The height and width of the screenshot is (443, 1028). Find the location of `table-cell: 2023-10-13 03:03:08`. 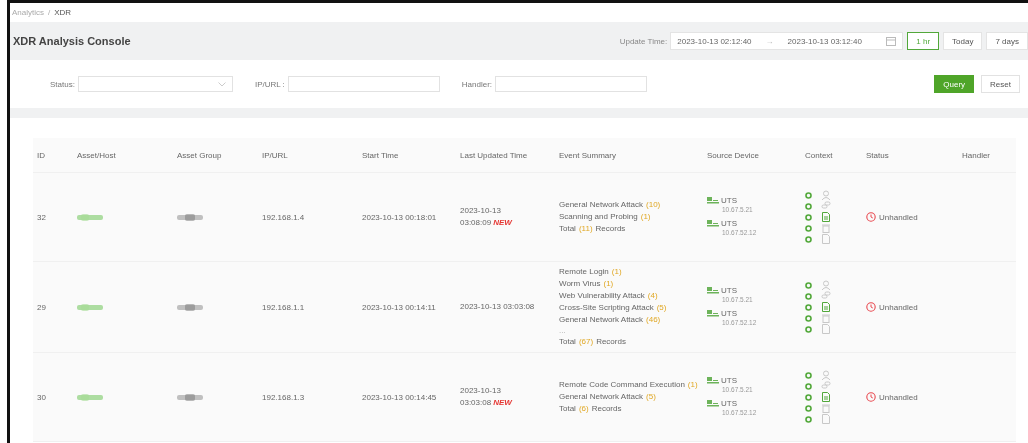

table-cell: 2023-10-13 03:03:08 is located at coordinates (497, 307).